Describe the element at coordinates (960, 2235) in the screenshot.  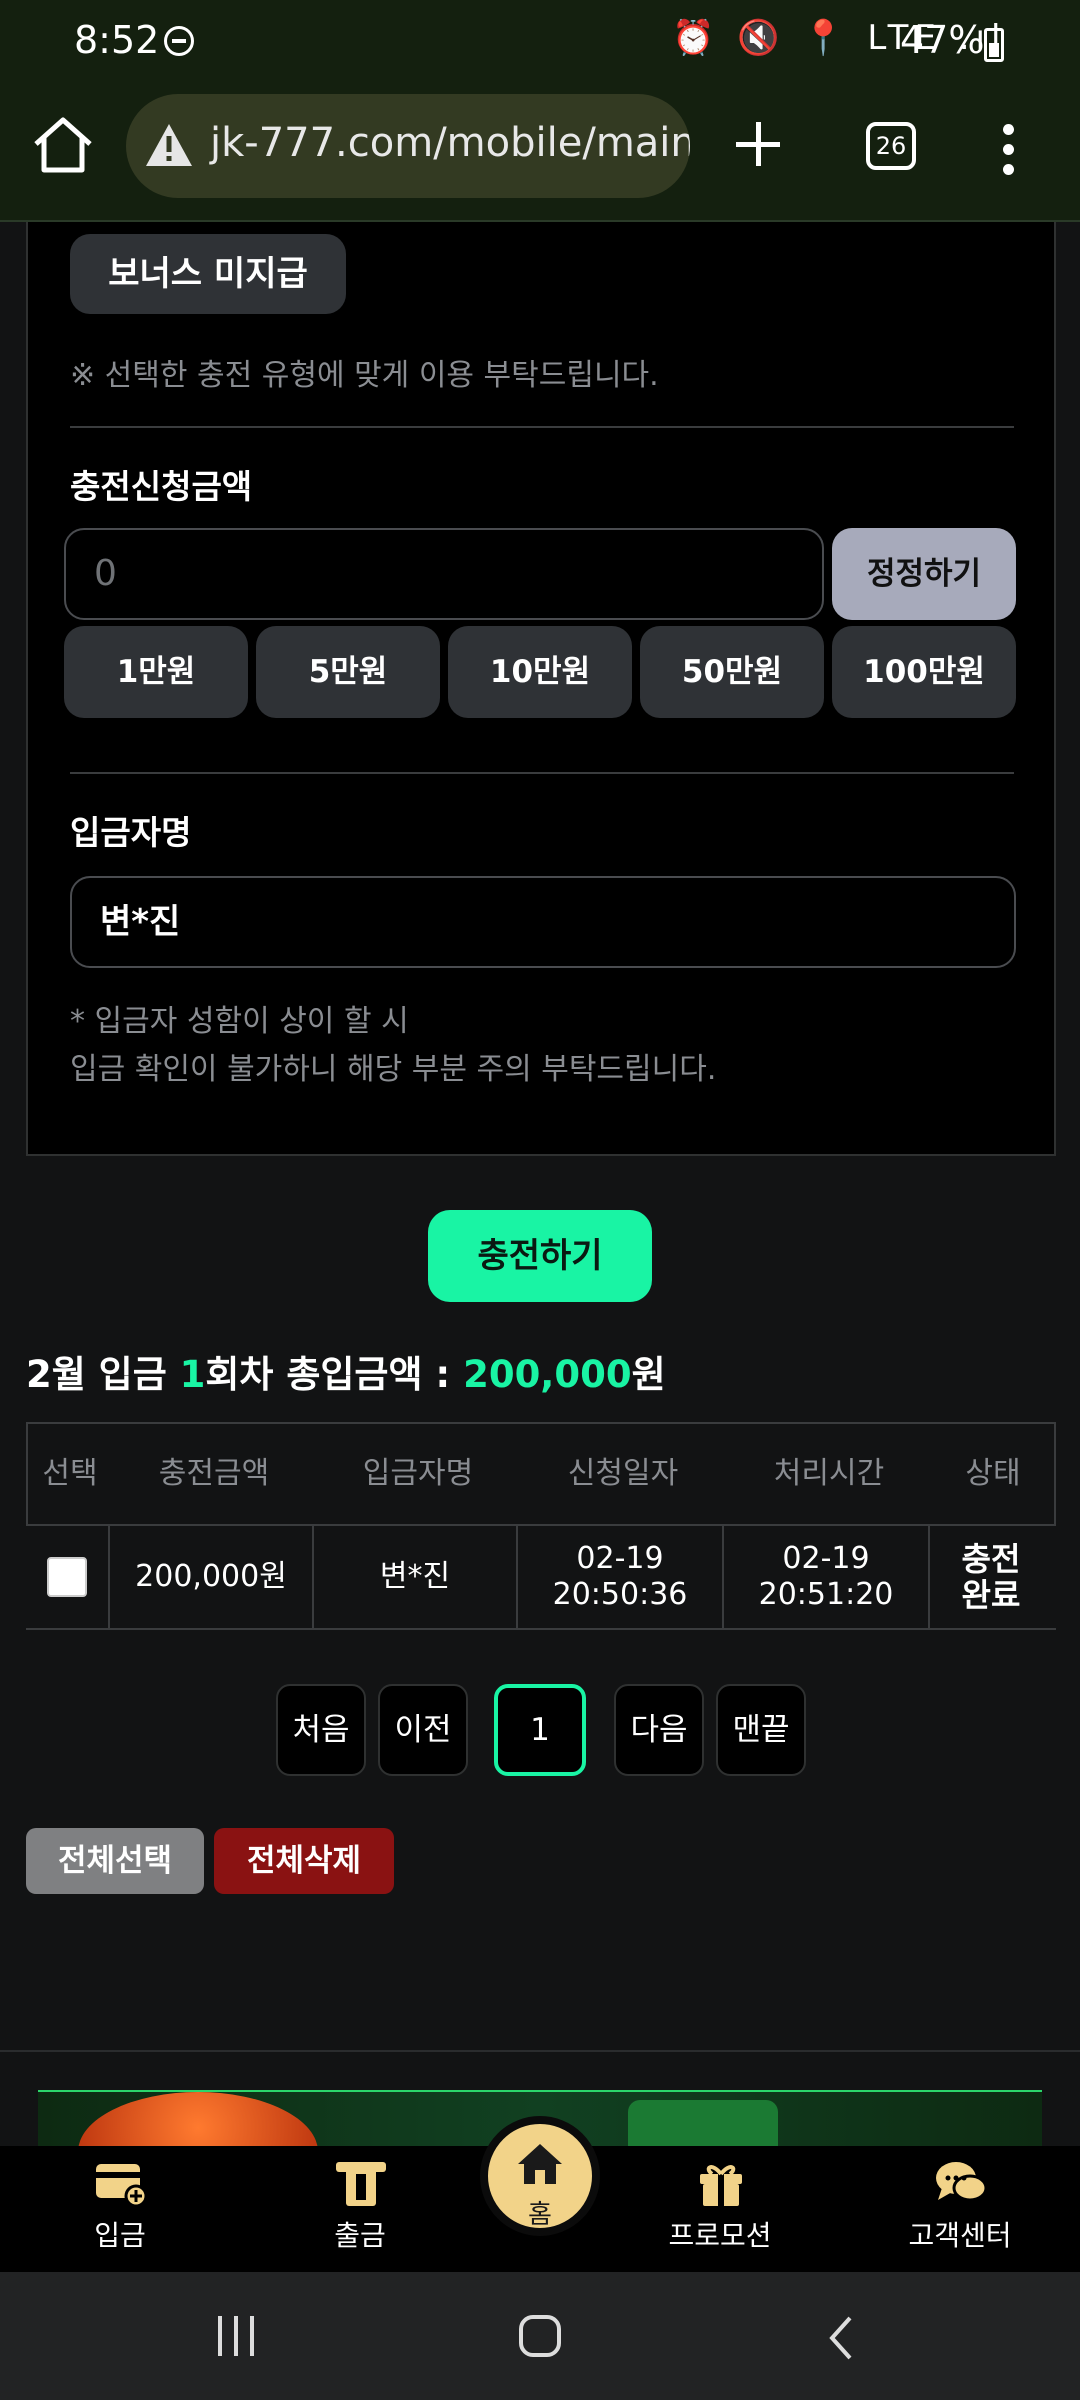
I see `nav-support-label: 고객센터` at that location.